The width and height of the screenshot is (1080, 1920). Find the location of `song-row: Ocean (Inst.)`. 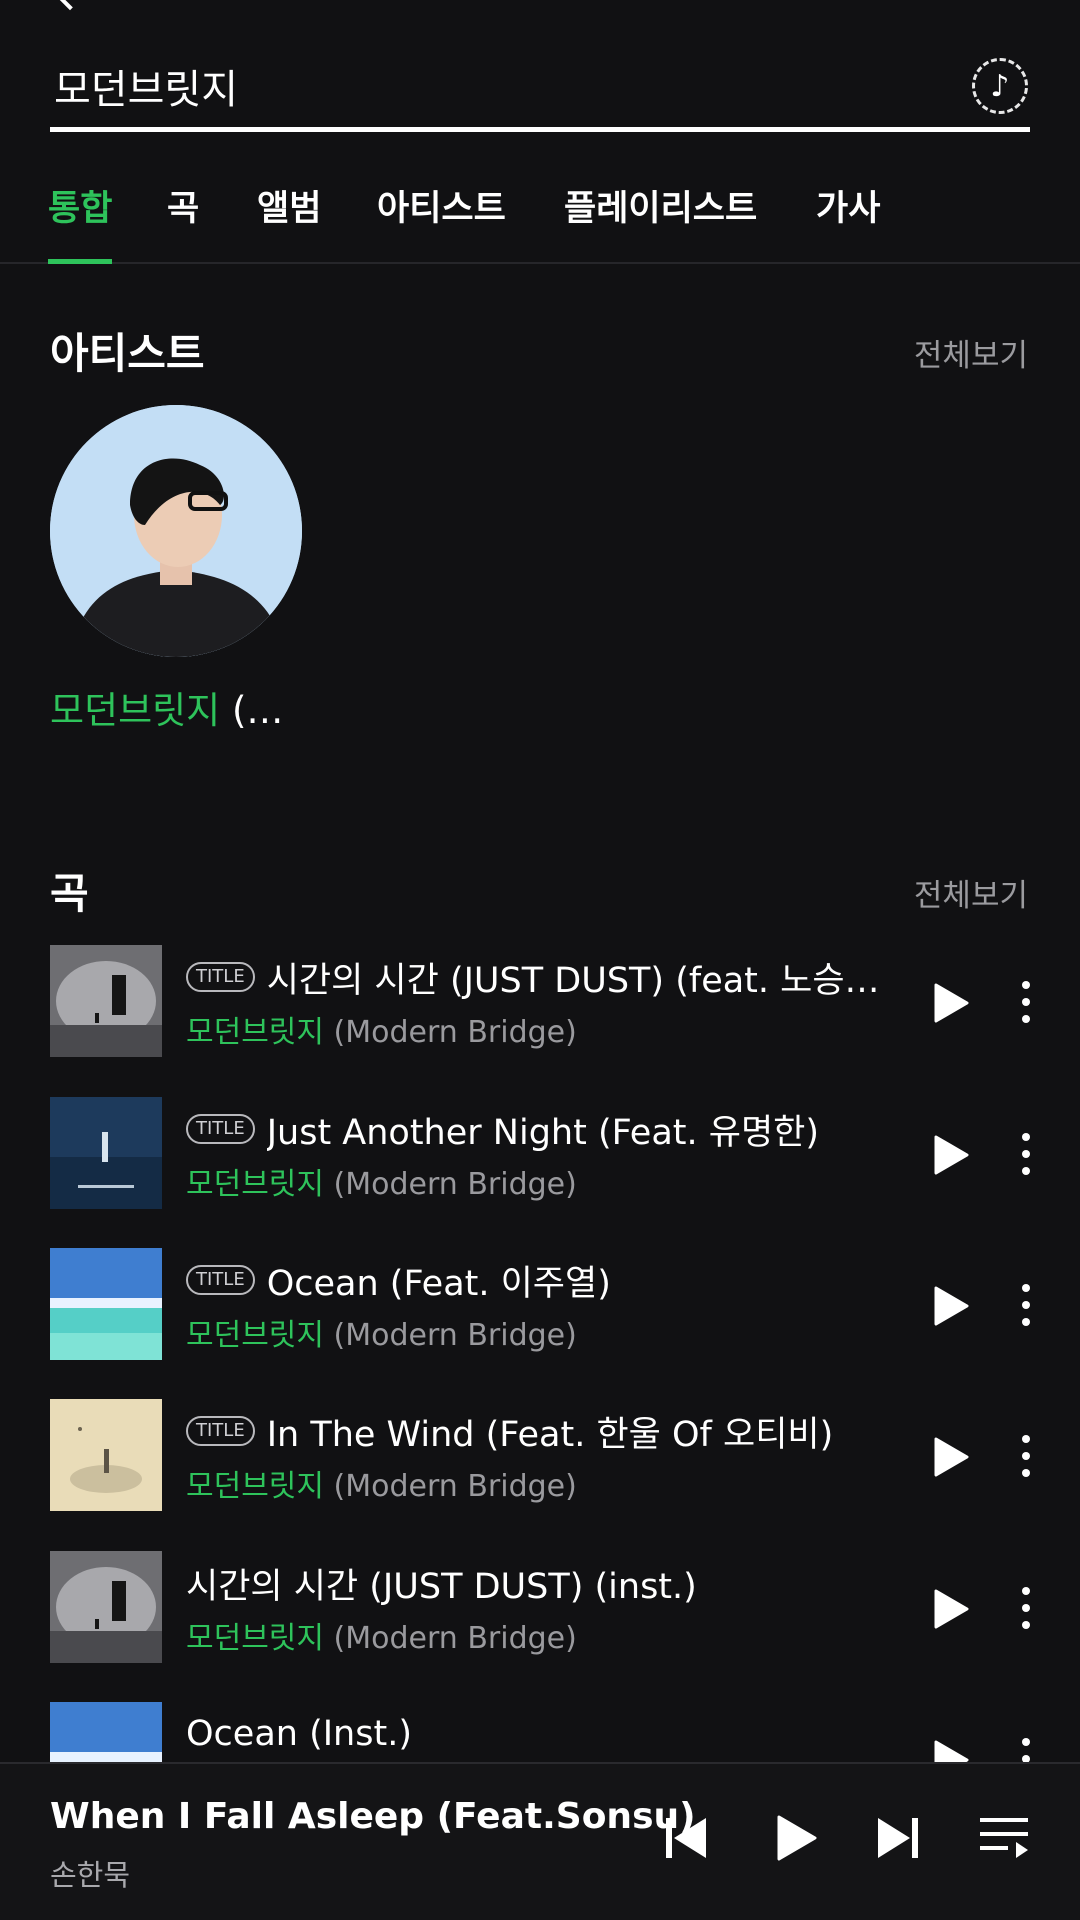

song-row: Ocean (Inst.) is located at coordinates (540, 1732).